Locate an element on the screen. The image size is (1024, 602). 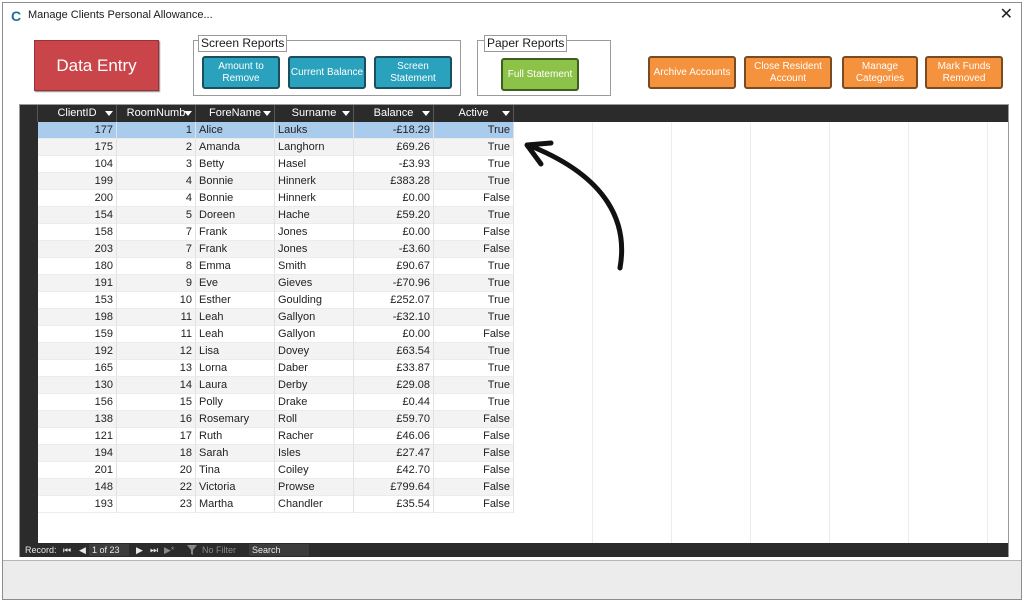
table-row: 121 17 Ruth Racher £46.06 False is located at coordinates (276, 436).